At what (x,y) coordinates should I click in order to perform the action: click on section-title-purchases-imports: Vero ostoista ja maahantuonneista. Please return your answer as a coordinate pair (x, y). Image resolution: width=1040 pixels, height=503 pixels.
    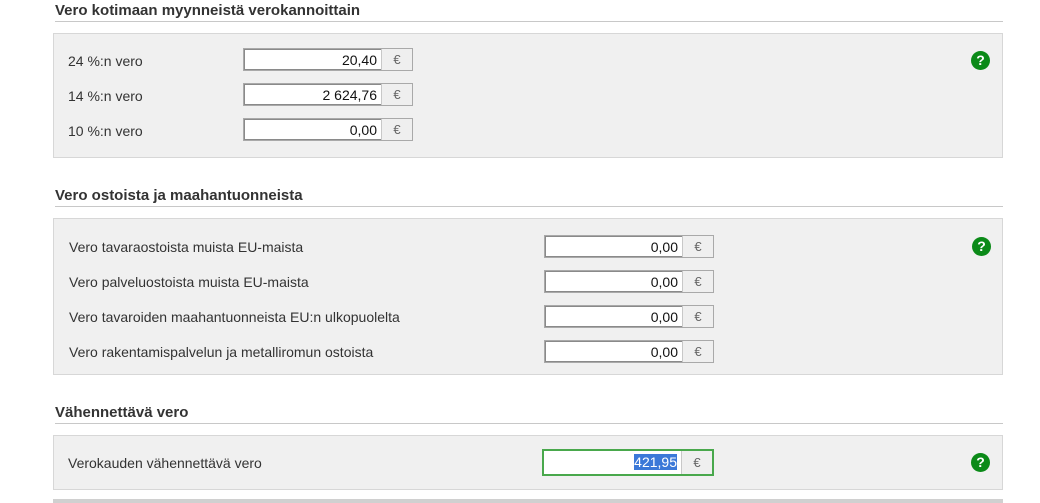
    Looking at the image, I should click on (529, 197).